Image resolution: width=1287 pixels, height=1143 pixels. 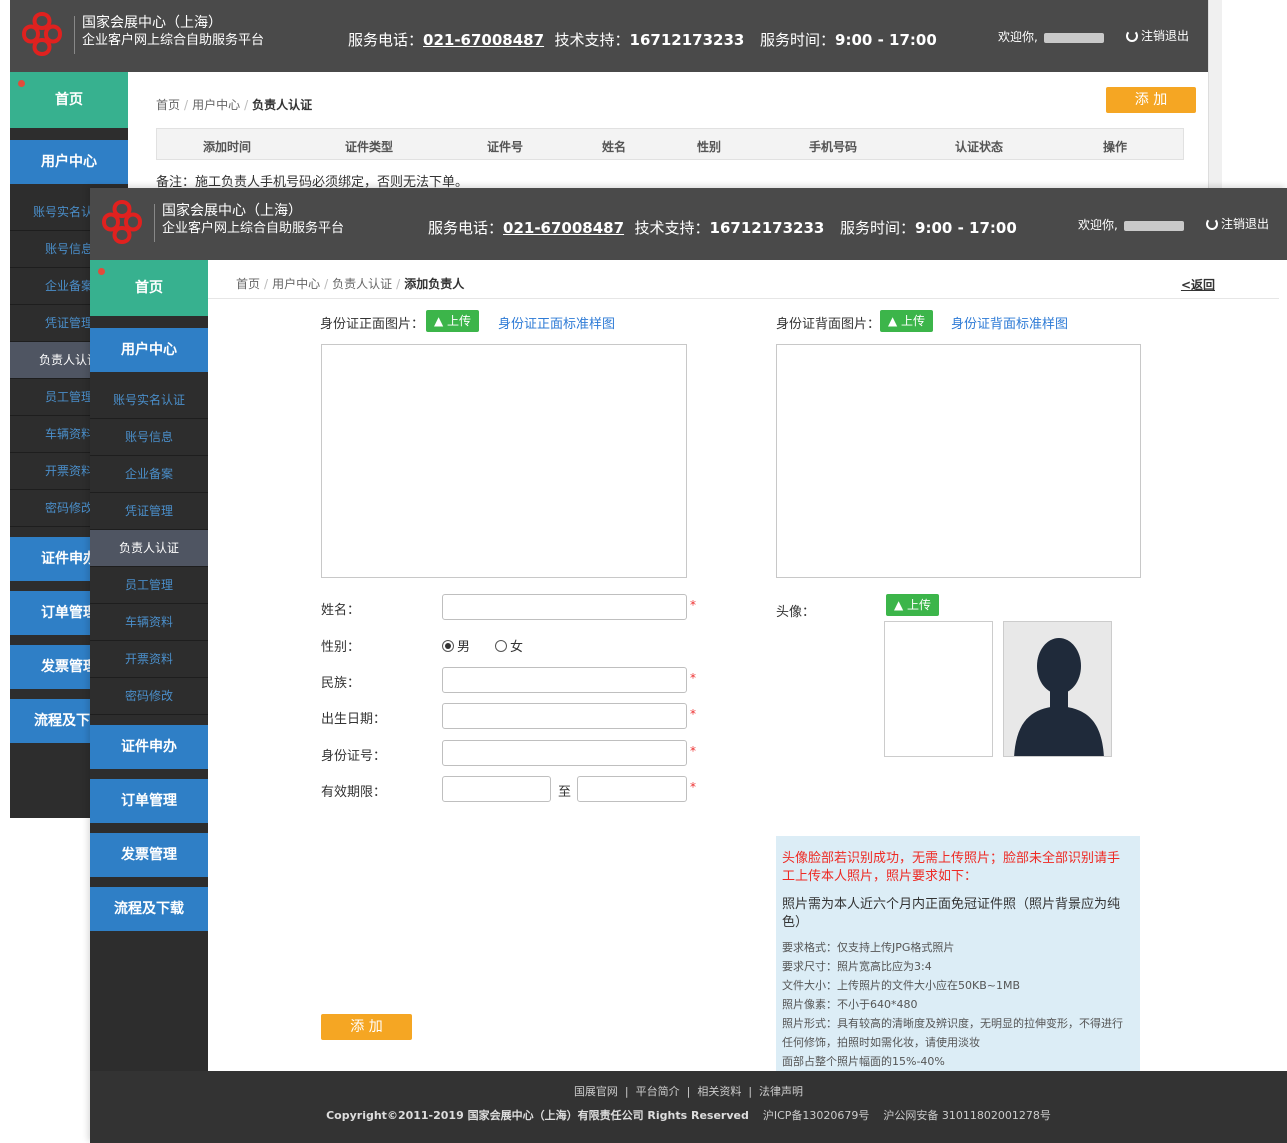 I want to click on id-front-label: 身份证正面图片：, so click(x=372, y=324).